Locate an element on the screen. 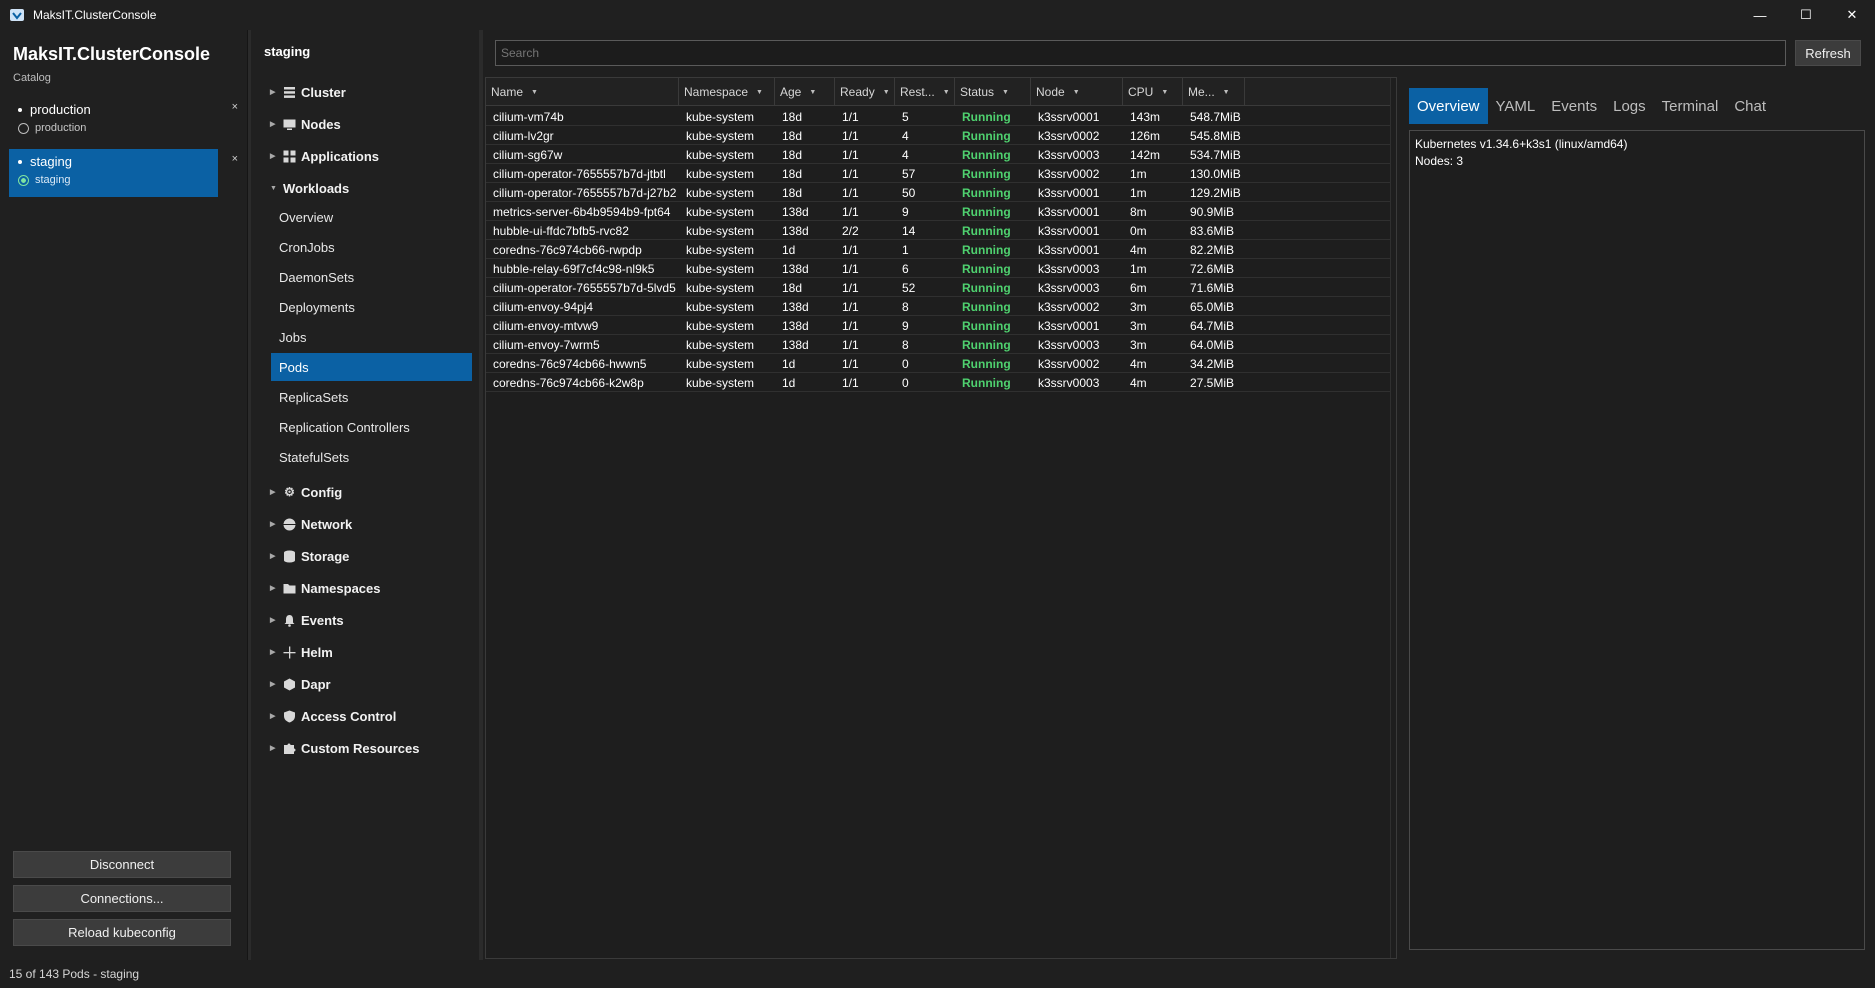  nav-splitter is located at coordinates (481, 495).